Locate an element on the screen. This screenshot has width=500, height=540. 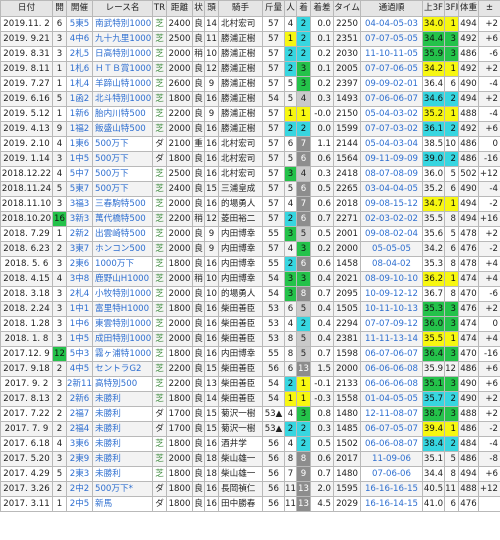
cell-jockey: 的場勇人 is located at coordinates (240, 294).